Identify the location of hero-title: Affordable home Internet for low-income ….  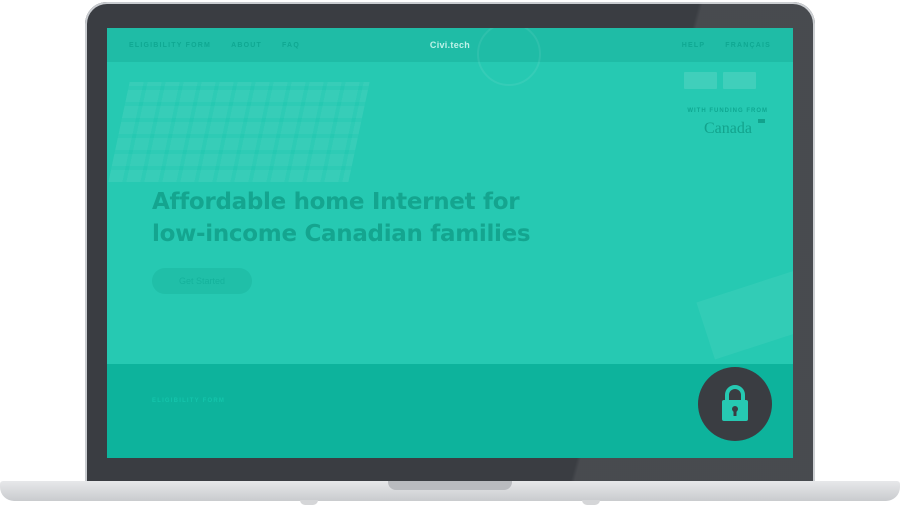
(341, 218).